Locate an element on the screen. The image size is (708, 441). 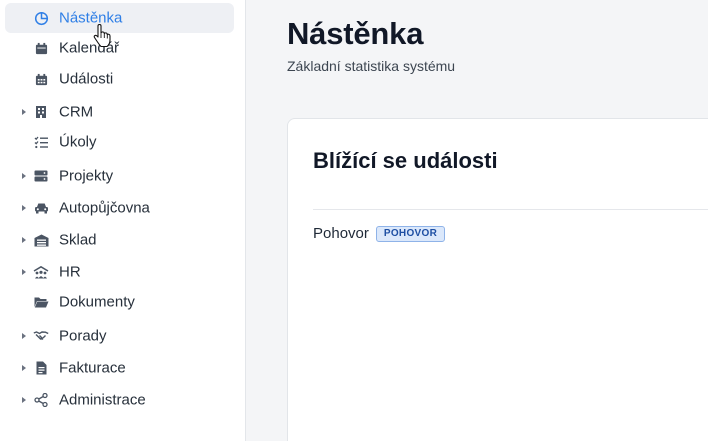
sidebar-item-kalendar: Kalendář is located at coordinates (119, 48).